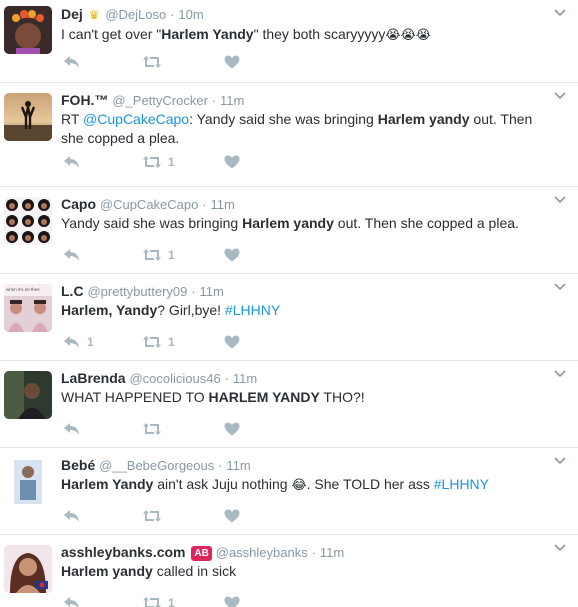 Image resolution: width=578 pixels, height=607 pixels. I want to click on timestamp: 10m, so click(190, 14).